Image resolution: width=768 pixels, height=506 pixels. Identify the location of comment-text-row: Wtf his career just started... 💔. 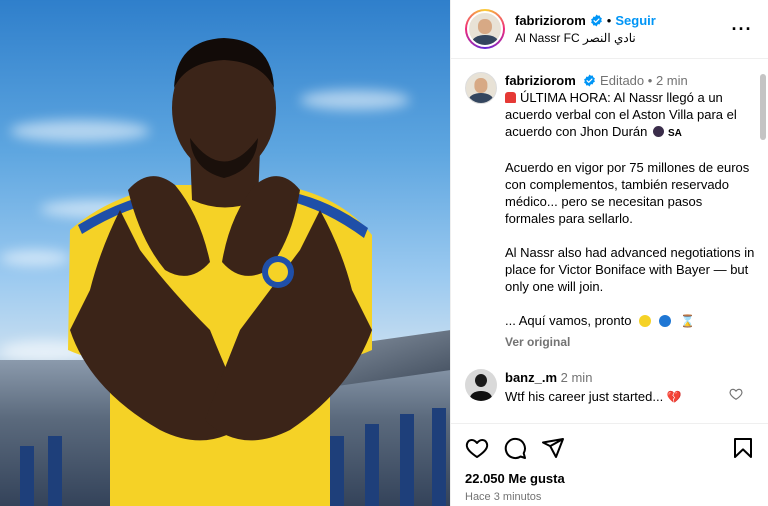
(630, 397).